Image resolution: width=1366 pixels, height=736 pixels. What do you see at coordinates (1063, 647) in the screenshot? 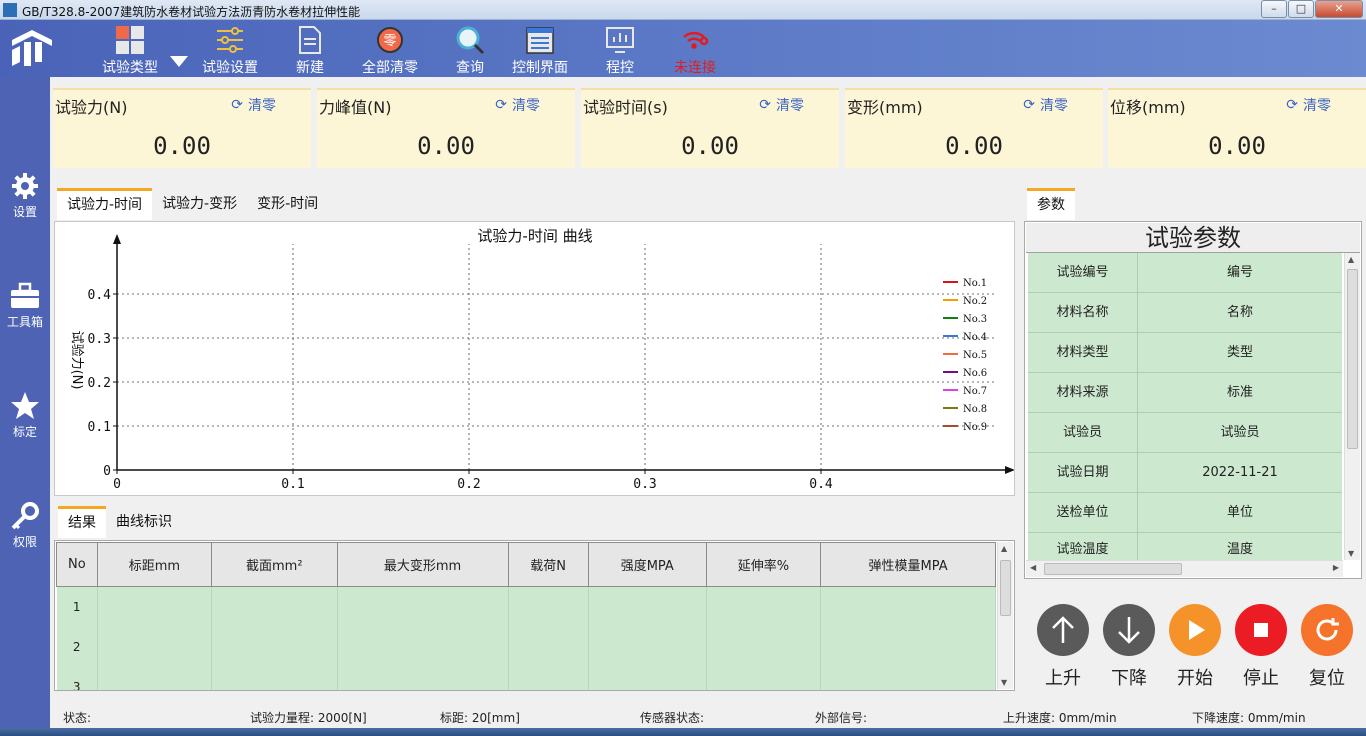
I see `up-button: 上升` at bounding box center [1063, 647].